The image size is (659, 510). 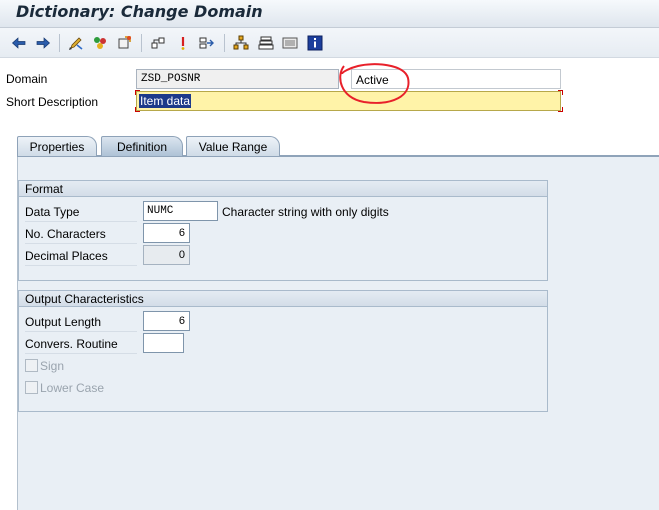 I want to click on tab-properties-label: Properties, so click(x=57, y=147).